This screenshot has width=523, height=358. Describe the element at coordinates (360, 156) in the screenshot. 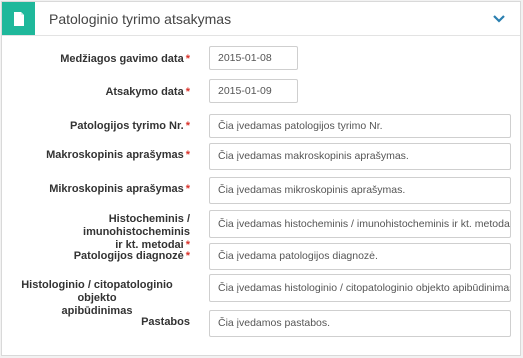

I see `macroscopic-description-input: Čia įvedamas makroskopinis aprašymas.` at that location.